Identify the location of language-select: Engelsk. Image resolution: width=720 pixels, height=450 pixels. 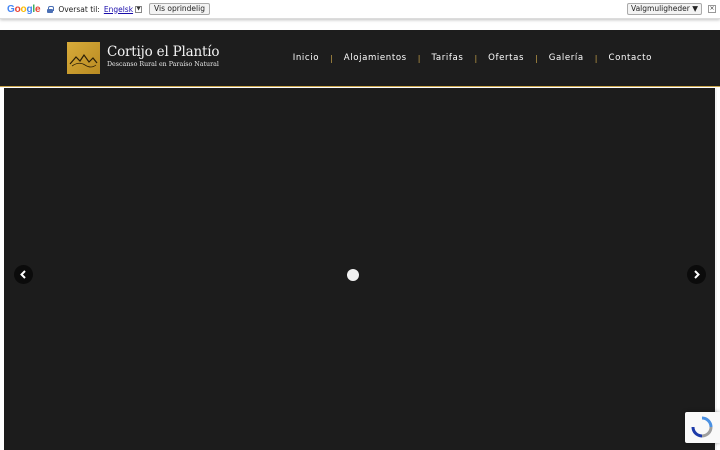
(118, 9).